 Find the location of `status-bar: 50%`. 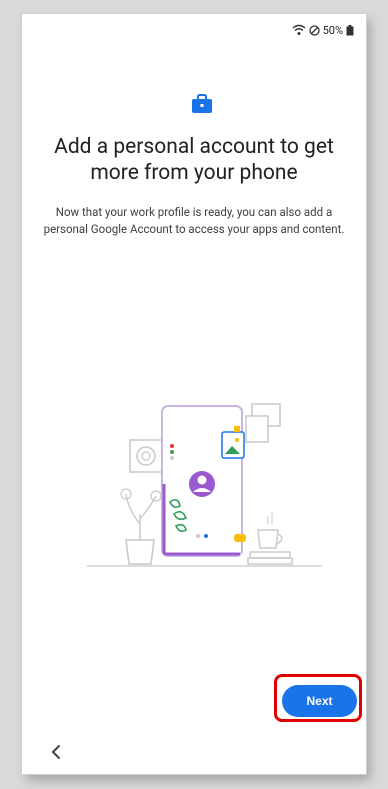

status-bar: 50% is located at coordinates (323, 30).